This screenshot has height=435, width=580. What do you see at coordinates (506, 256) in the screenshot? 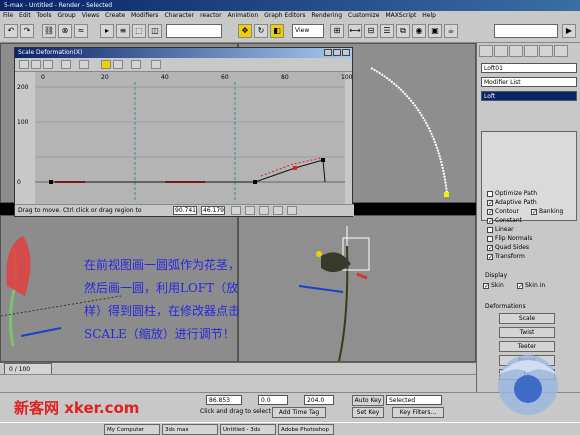
I see `option-checkbox-8: ✓ Transform` at bounding box center [506, 256].